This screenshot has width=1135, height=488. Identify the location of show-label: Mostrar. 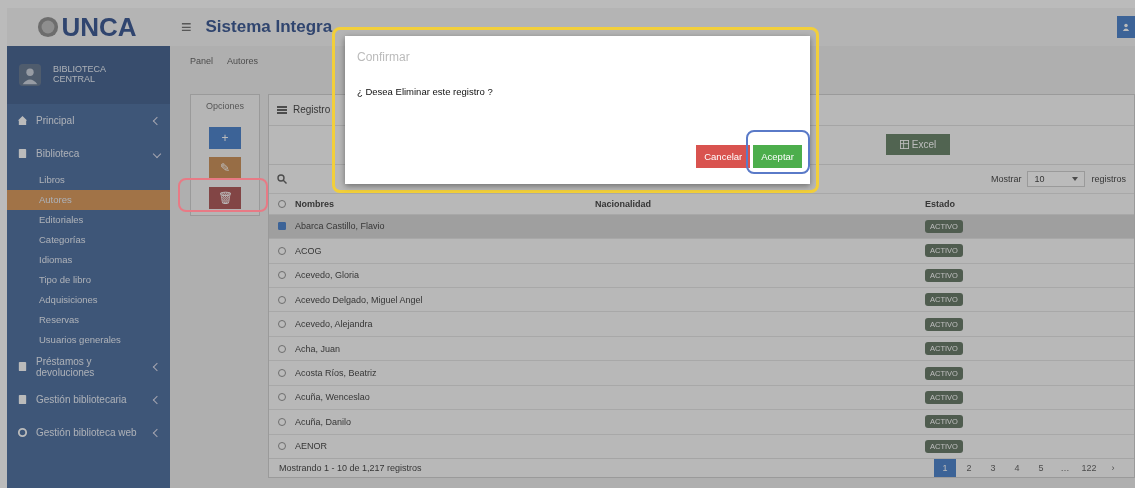
(1006, 178).